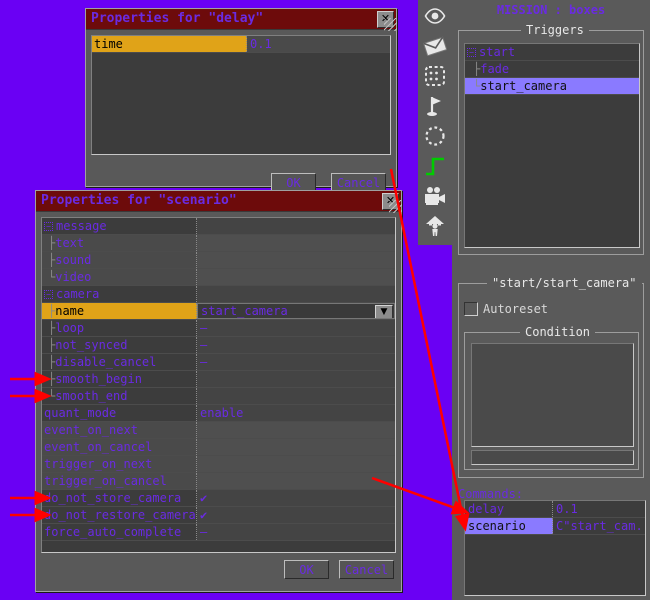  I want to click on property-name-label: force_auto_complete, so click(113, 532).